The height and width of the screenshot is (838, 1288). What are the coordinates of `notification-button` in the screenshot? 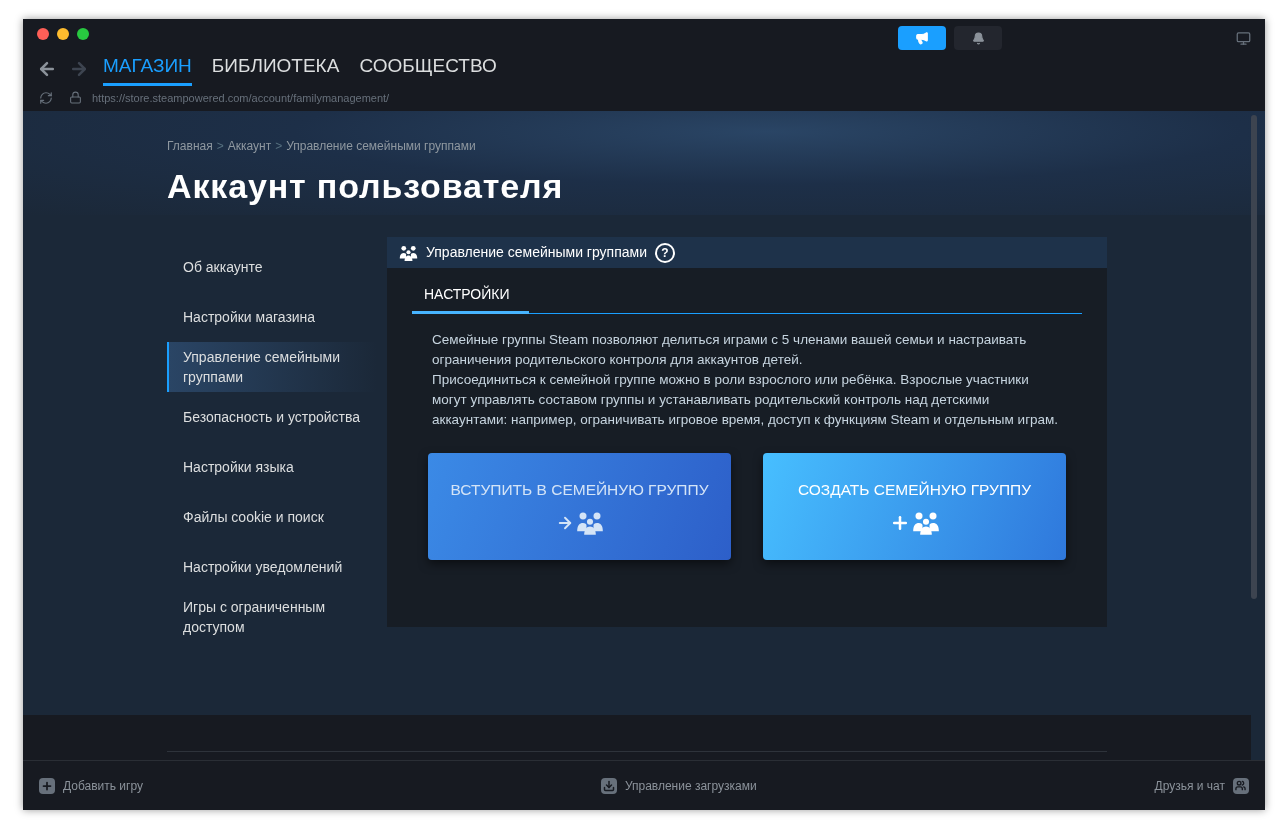 It's located at (978, 38).